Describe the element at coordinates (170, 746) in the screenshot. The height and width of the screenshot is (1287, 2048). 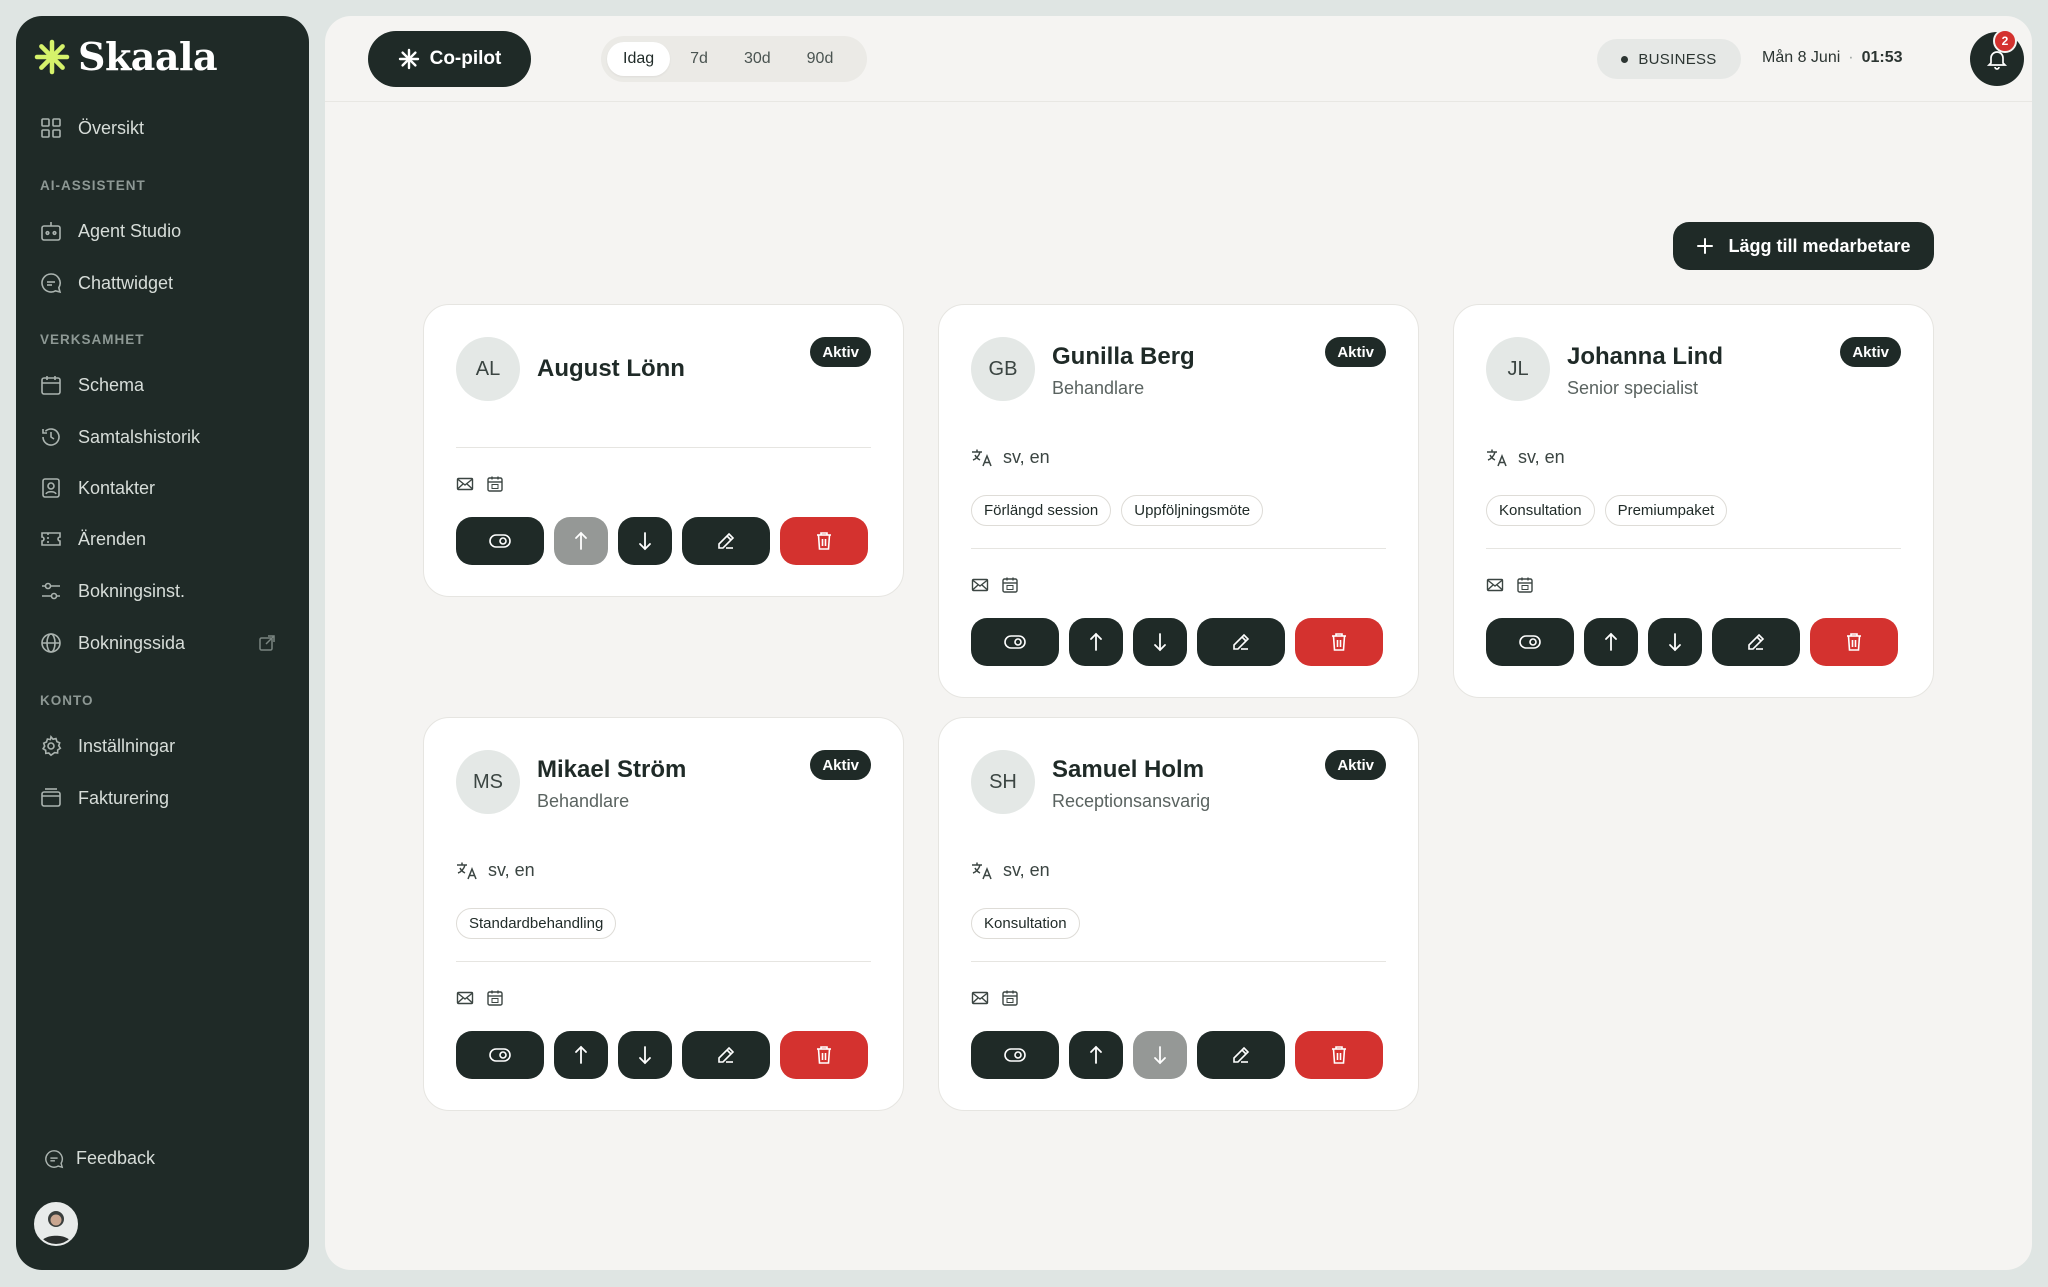
I see `sidebar-item-settings: Inställningar` at that location.